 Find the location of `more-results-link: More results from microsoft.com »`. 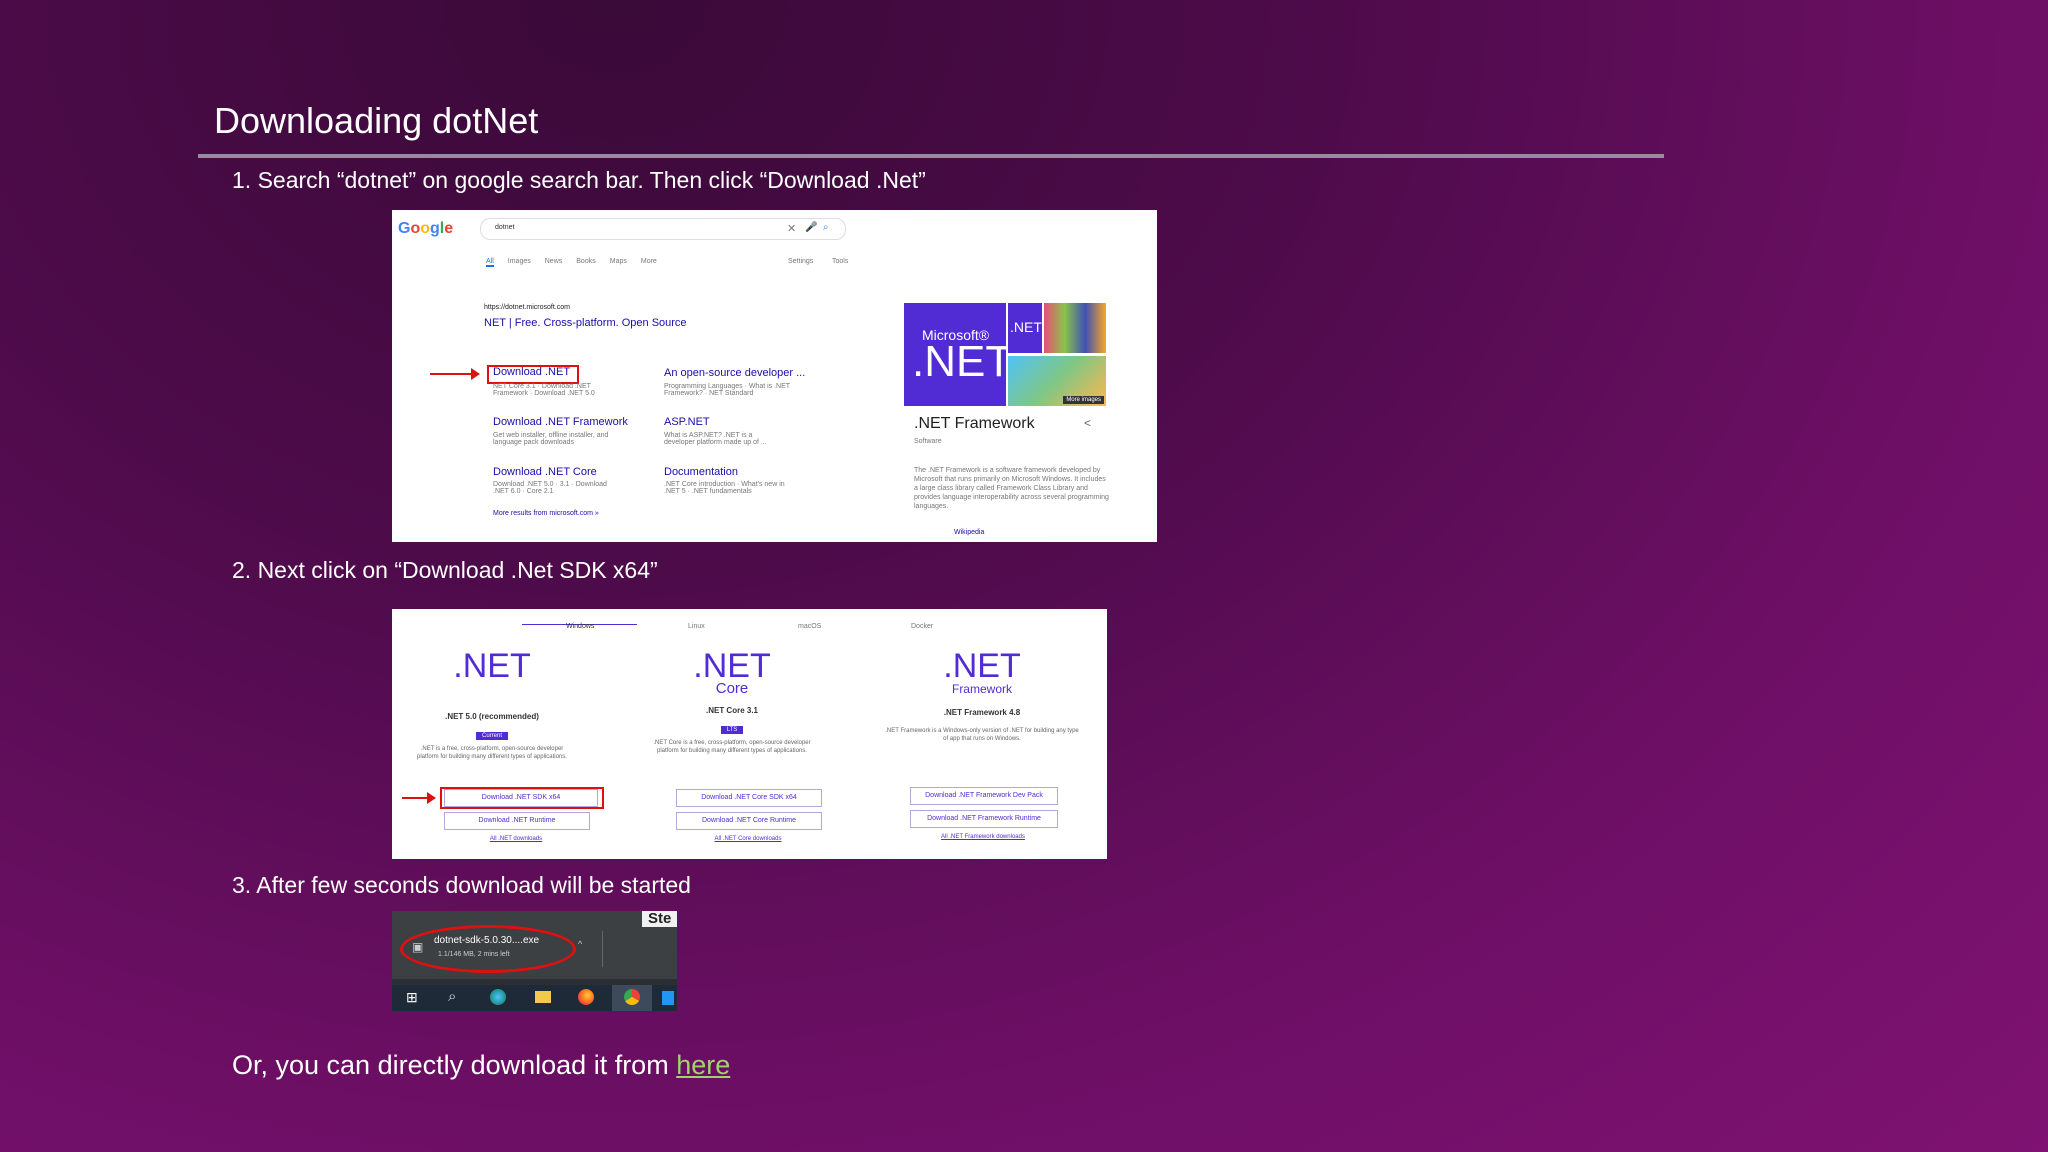

more-results-link: More results from microsoft.com » is located at coordinates (546, 513).